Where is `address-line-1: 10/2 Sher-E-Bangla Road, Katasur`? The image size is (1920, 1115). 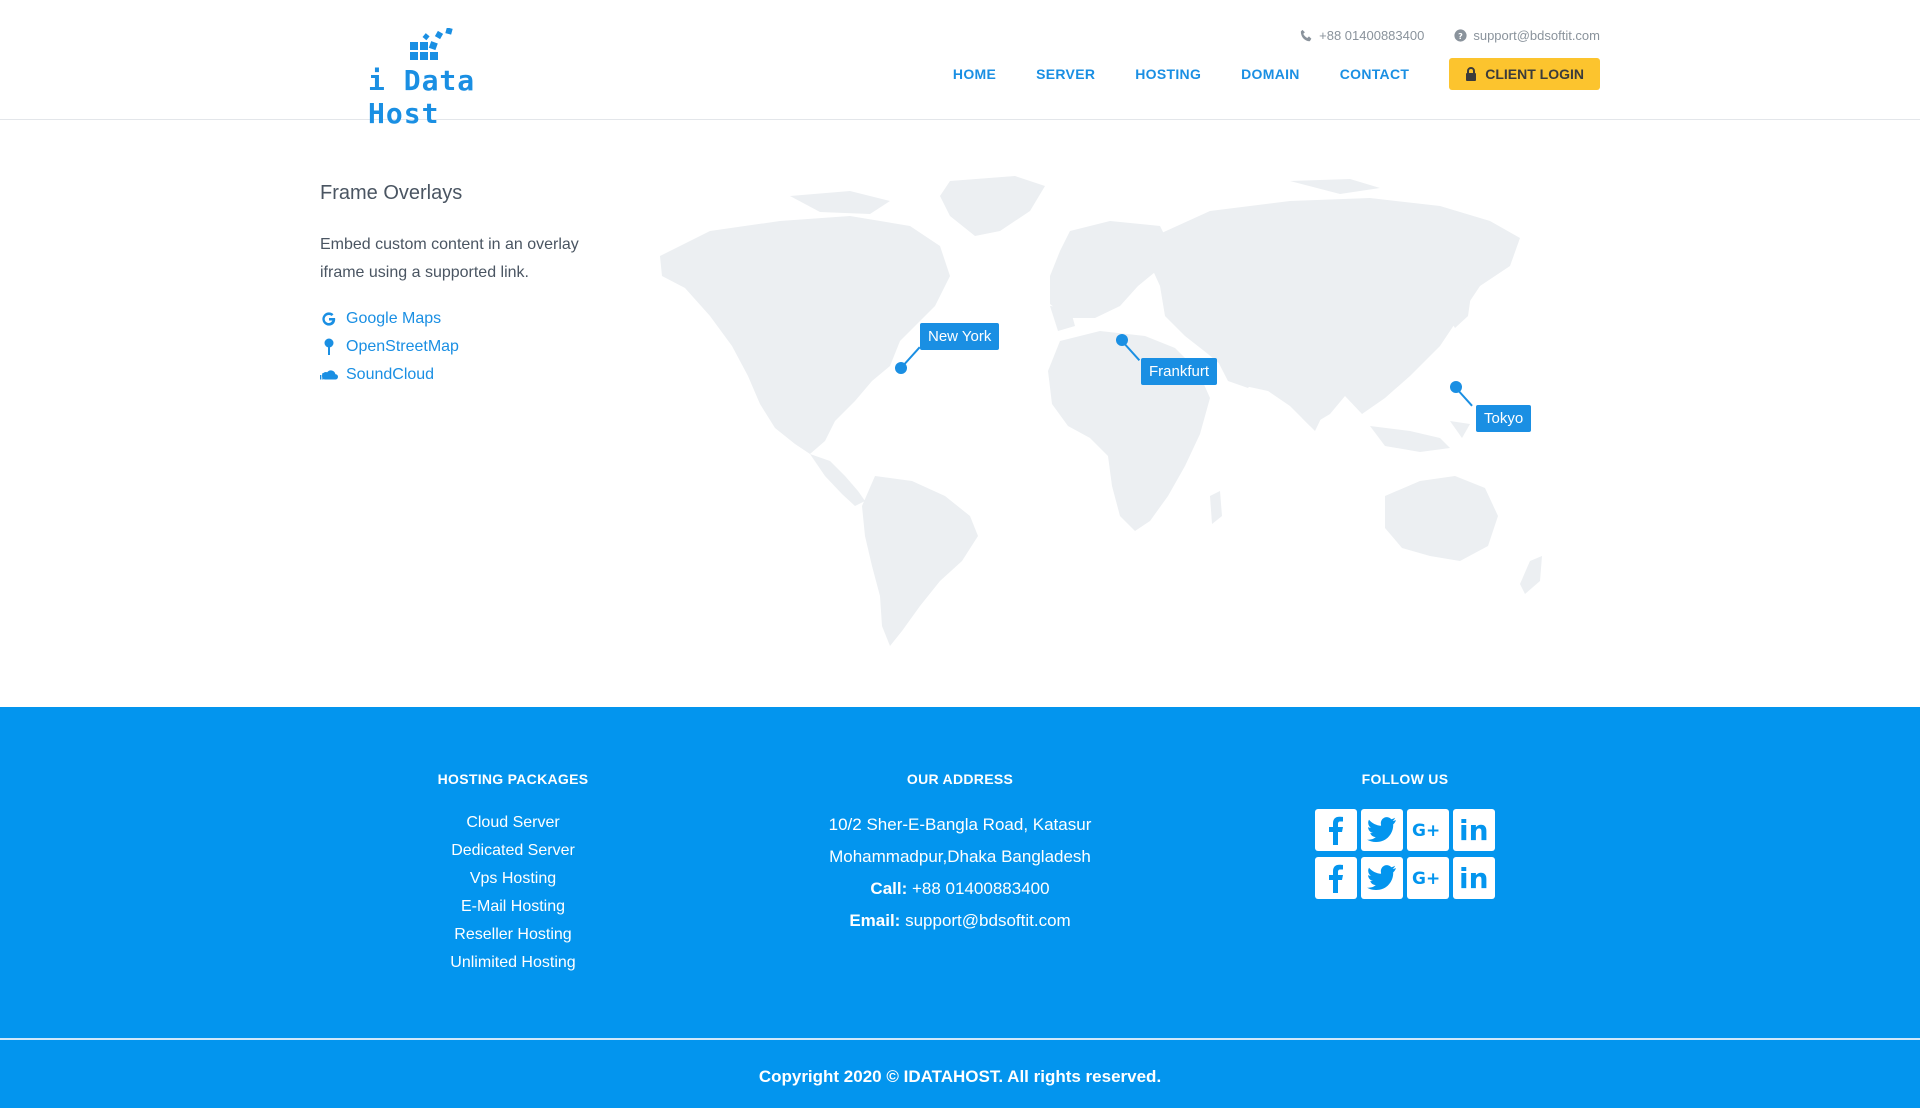 address-line-1: 10/2 Sher-E-Bangla Road, Katasur is located at coordinates (960, 824).